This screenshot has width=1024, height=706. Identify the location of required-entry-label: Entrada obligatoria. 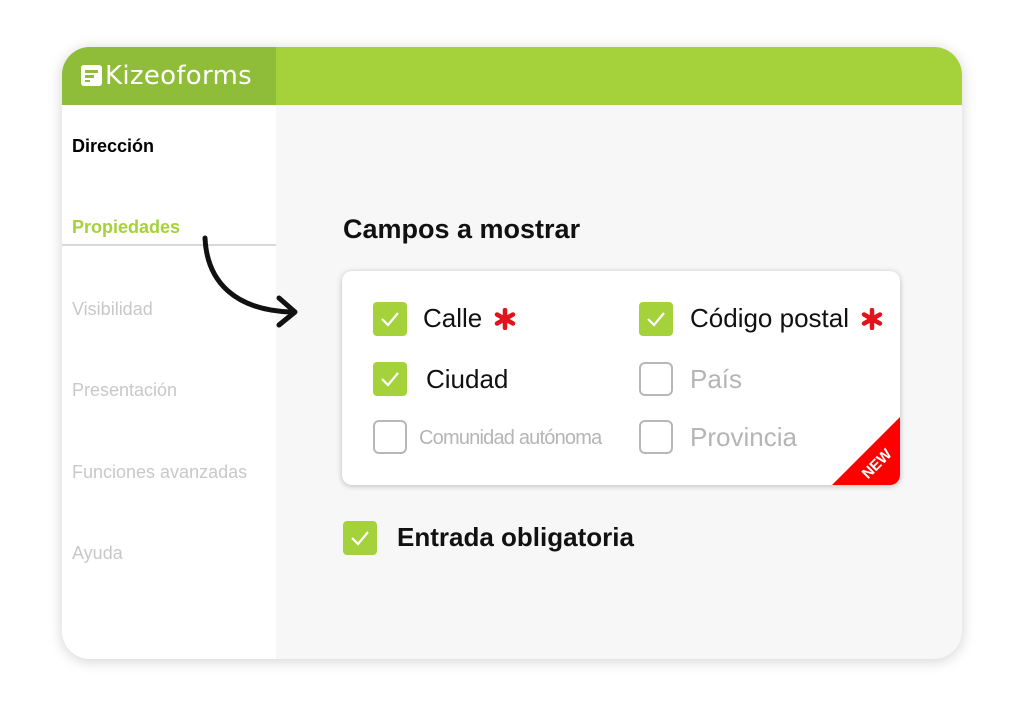
(515, 537).